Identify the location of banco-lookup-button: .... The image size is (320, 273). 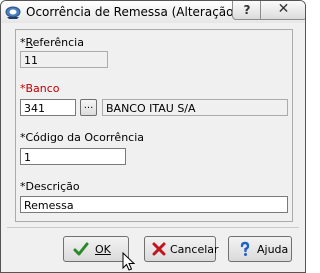
(88, 107).